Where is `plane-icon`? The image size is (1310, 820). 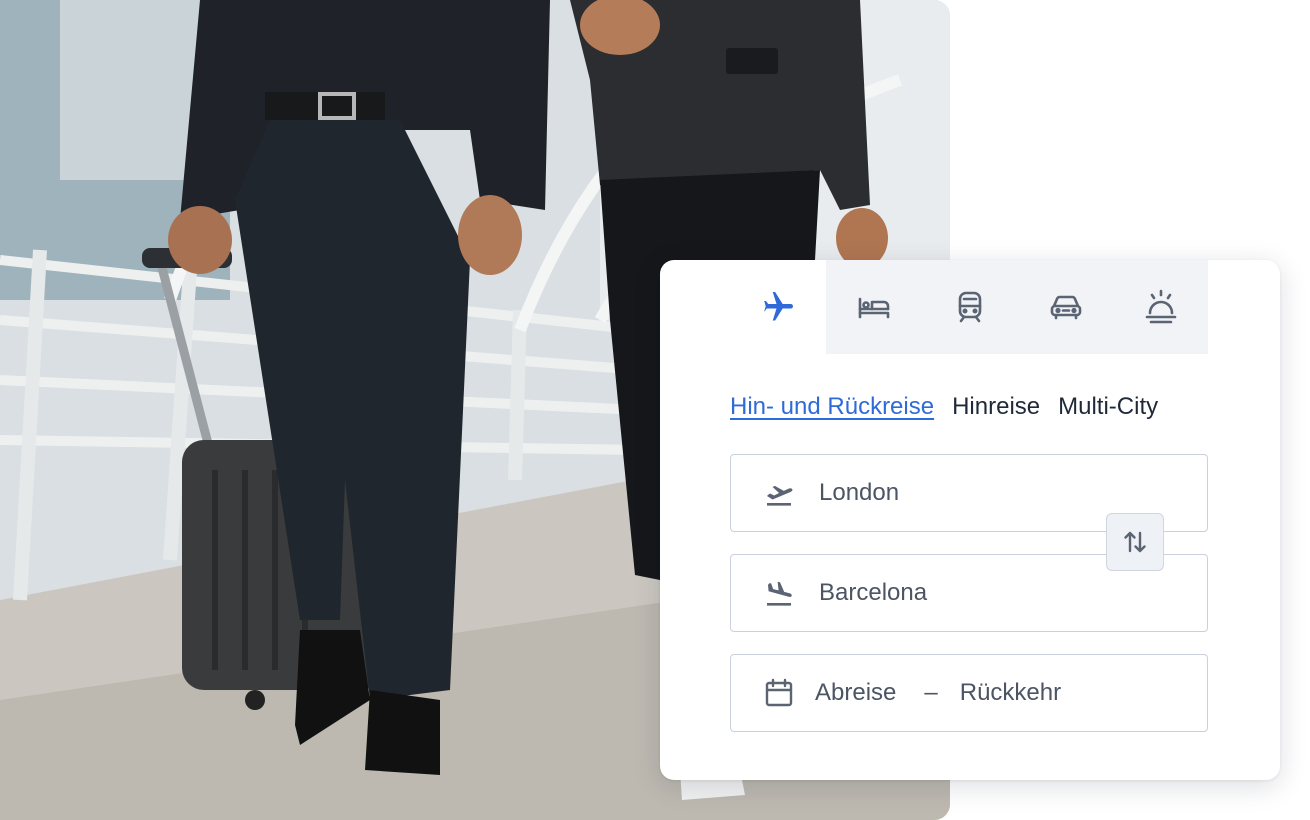
plane-icon is located at coordinates (778, 306).